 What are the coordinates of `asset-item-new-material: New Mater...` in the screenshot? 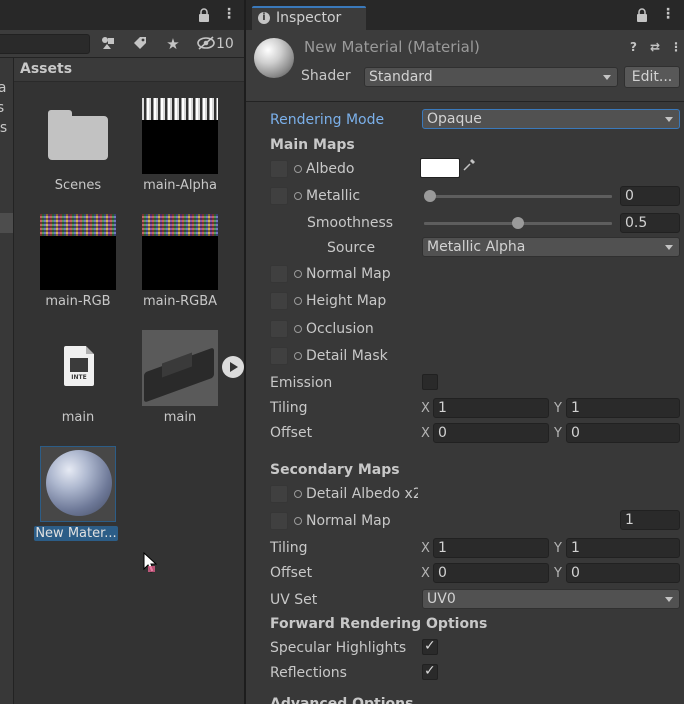 It's located at (72, 496).